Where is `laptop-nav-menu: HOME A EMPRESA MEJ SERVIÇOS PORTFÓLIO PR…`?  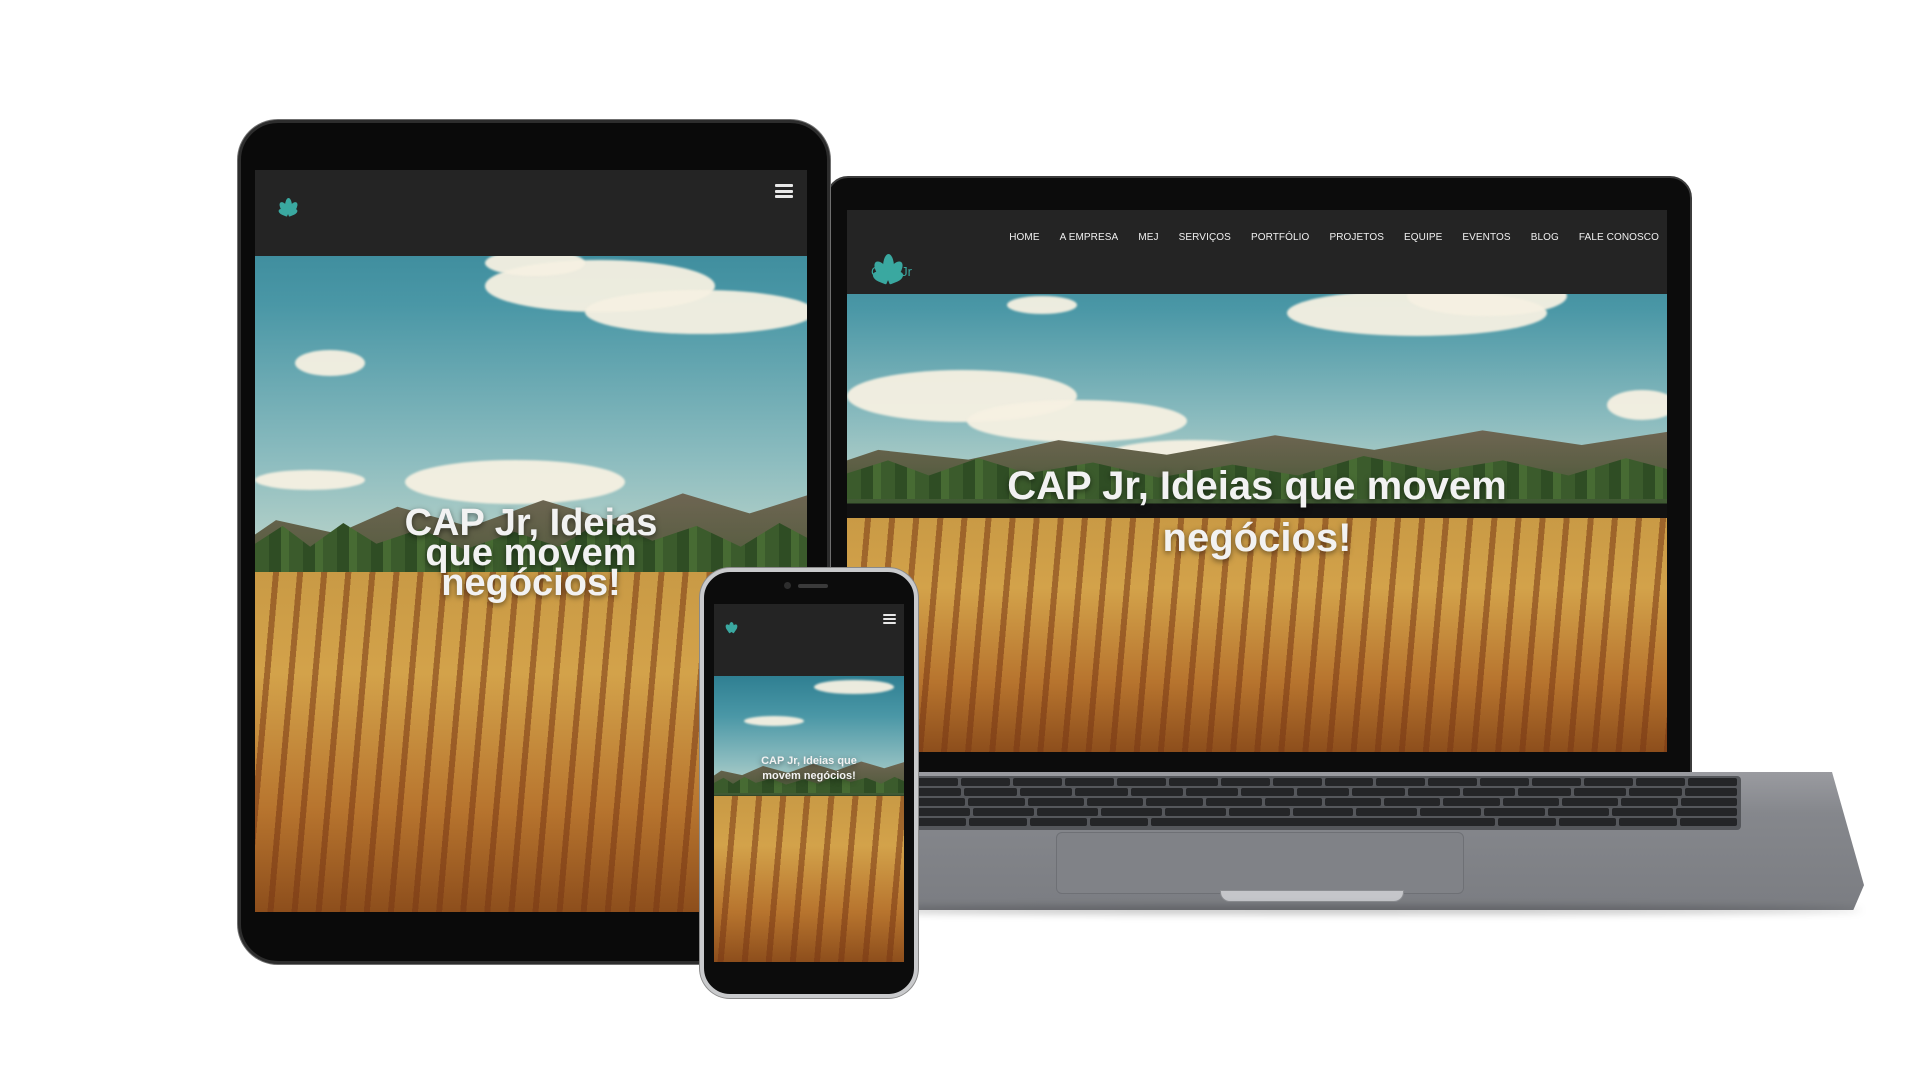
laptop-nav-menu: HOME A EMPRESA MEJ SERVIÇOS PORTFÓLIO PR… is located at coordinates (1334, 237).